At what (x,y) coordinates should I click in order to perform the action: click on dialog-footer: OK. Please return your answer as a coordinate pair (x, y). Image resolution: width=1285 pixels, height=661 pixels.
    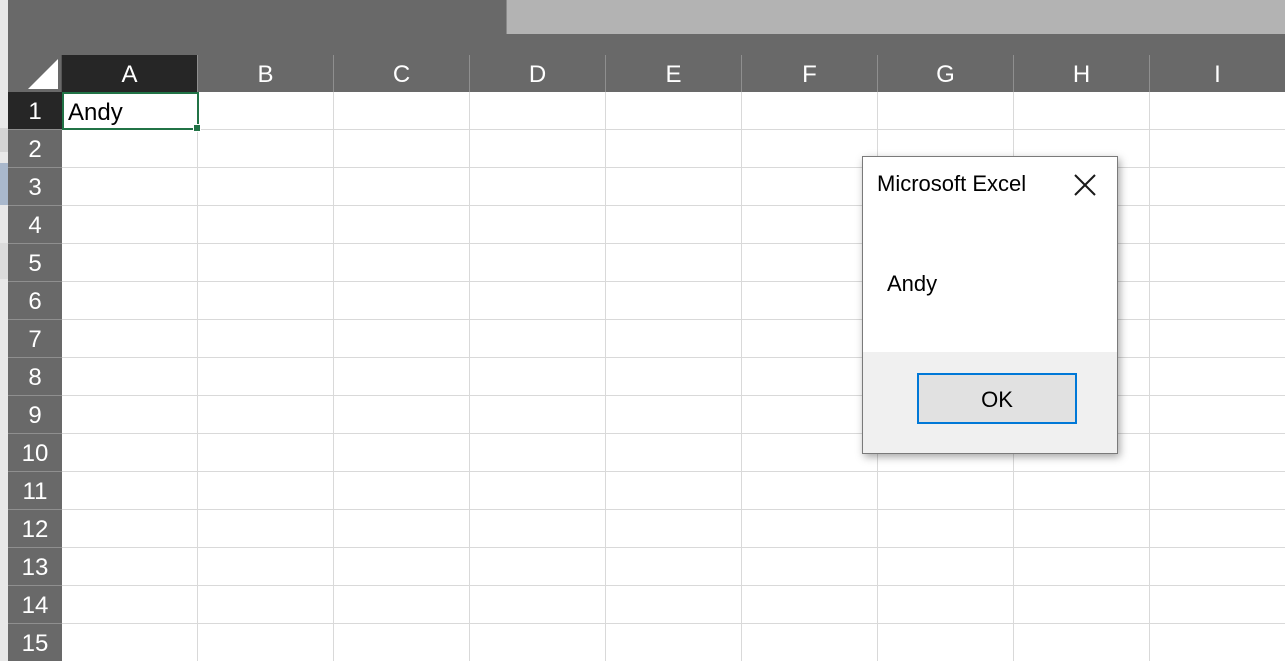
    Looking at the image, I should click on (990, 402).